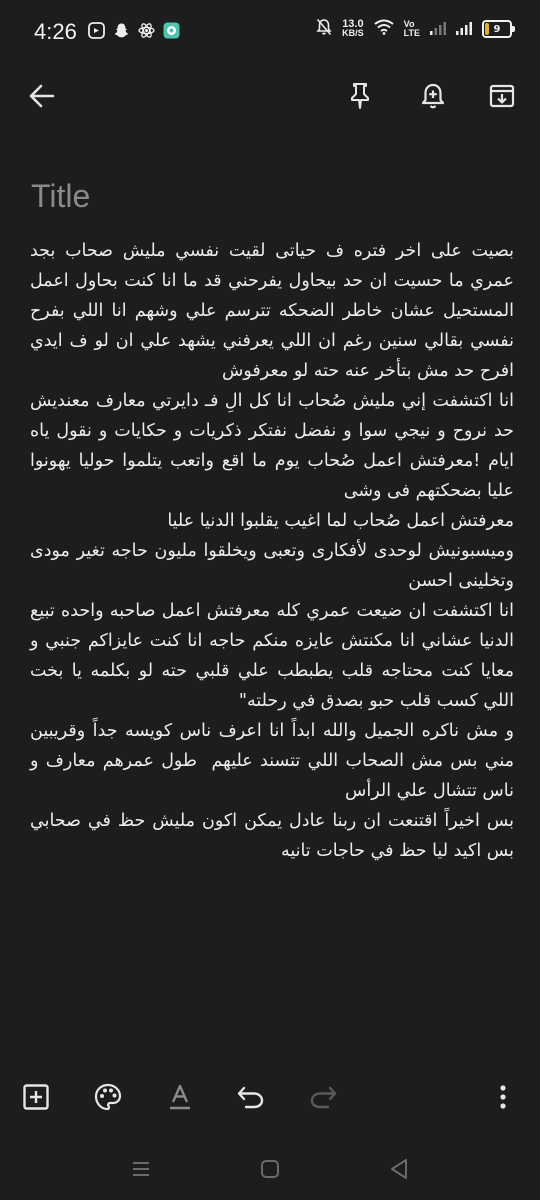 Image resolution: width=540 pixels, height=1200 pixels. Describe the element at coordinates (411, 33) in the screenshot. I see `volte-bottom: LTE` at that location.